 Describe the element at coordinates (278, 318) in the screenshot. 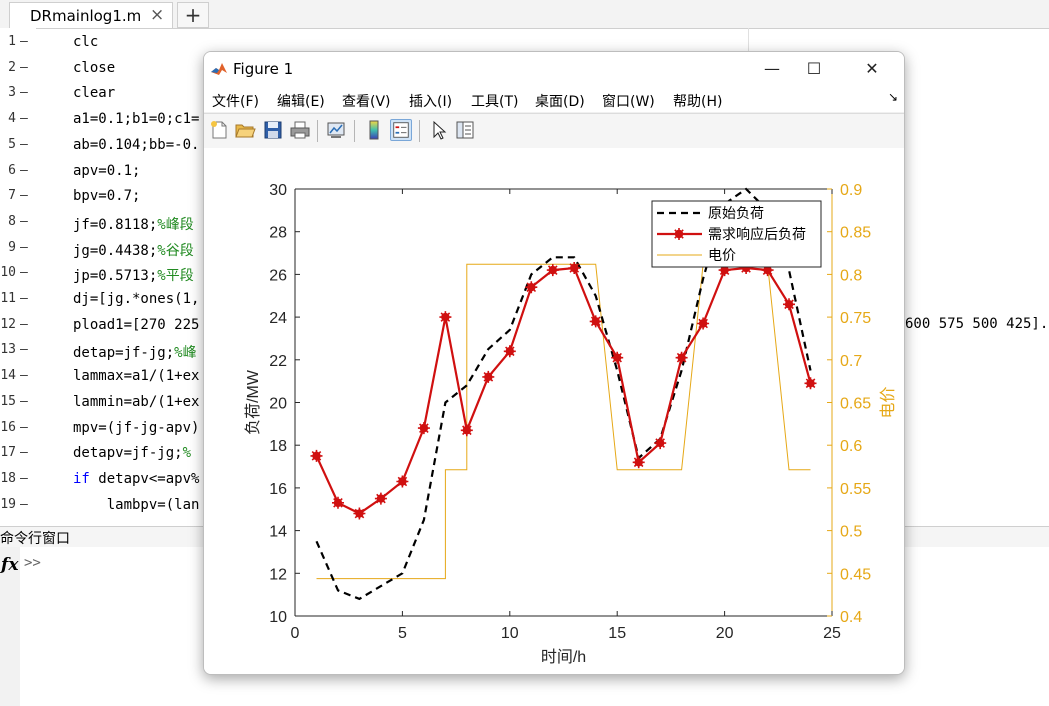

I see `y-tick-label-left: 24` at that location.